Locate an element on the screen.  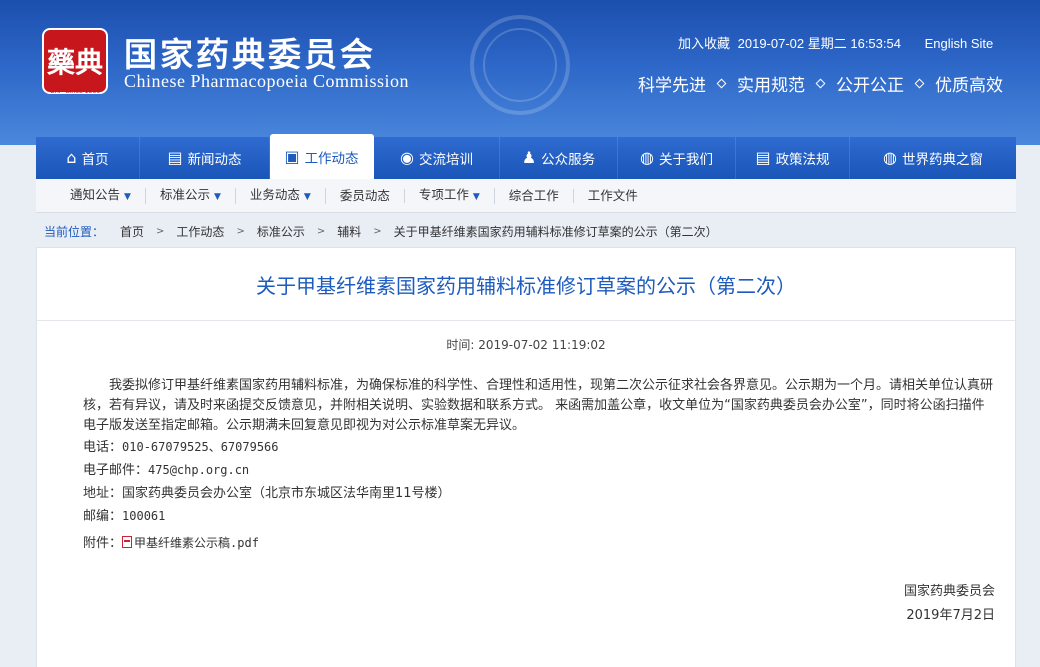
nav-item-label: 关于我们 is located at coordinates (685, 160).